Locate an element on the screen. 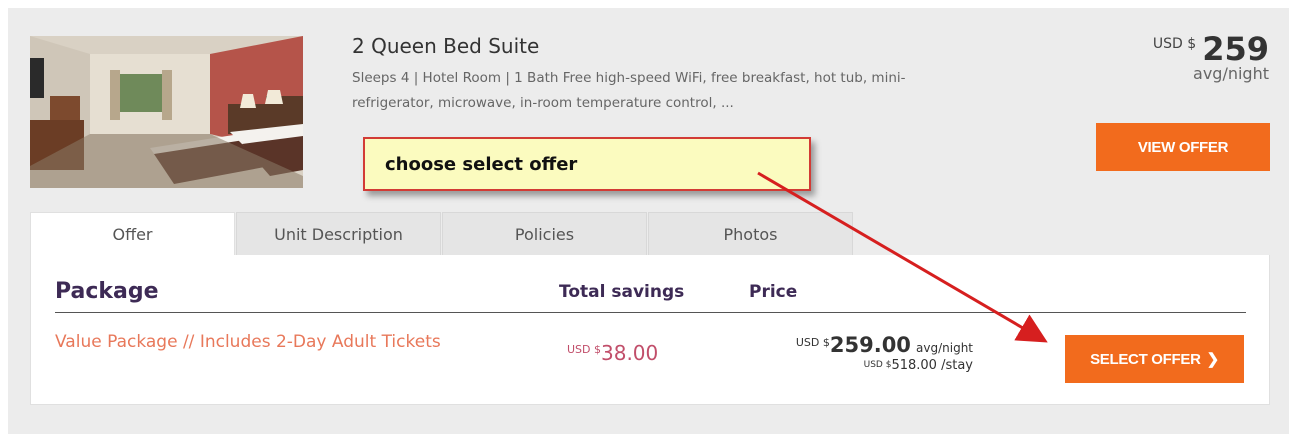 The width and height of the screenshot is (1289, 434). price-currency: USD $ is located at coordinates (812, 342).